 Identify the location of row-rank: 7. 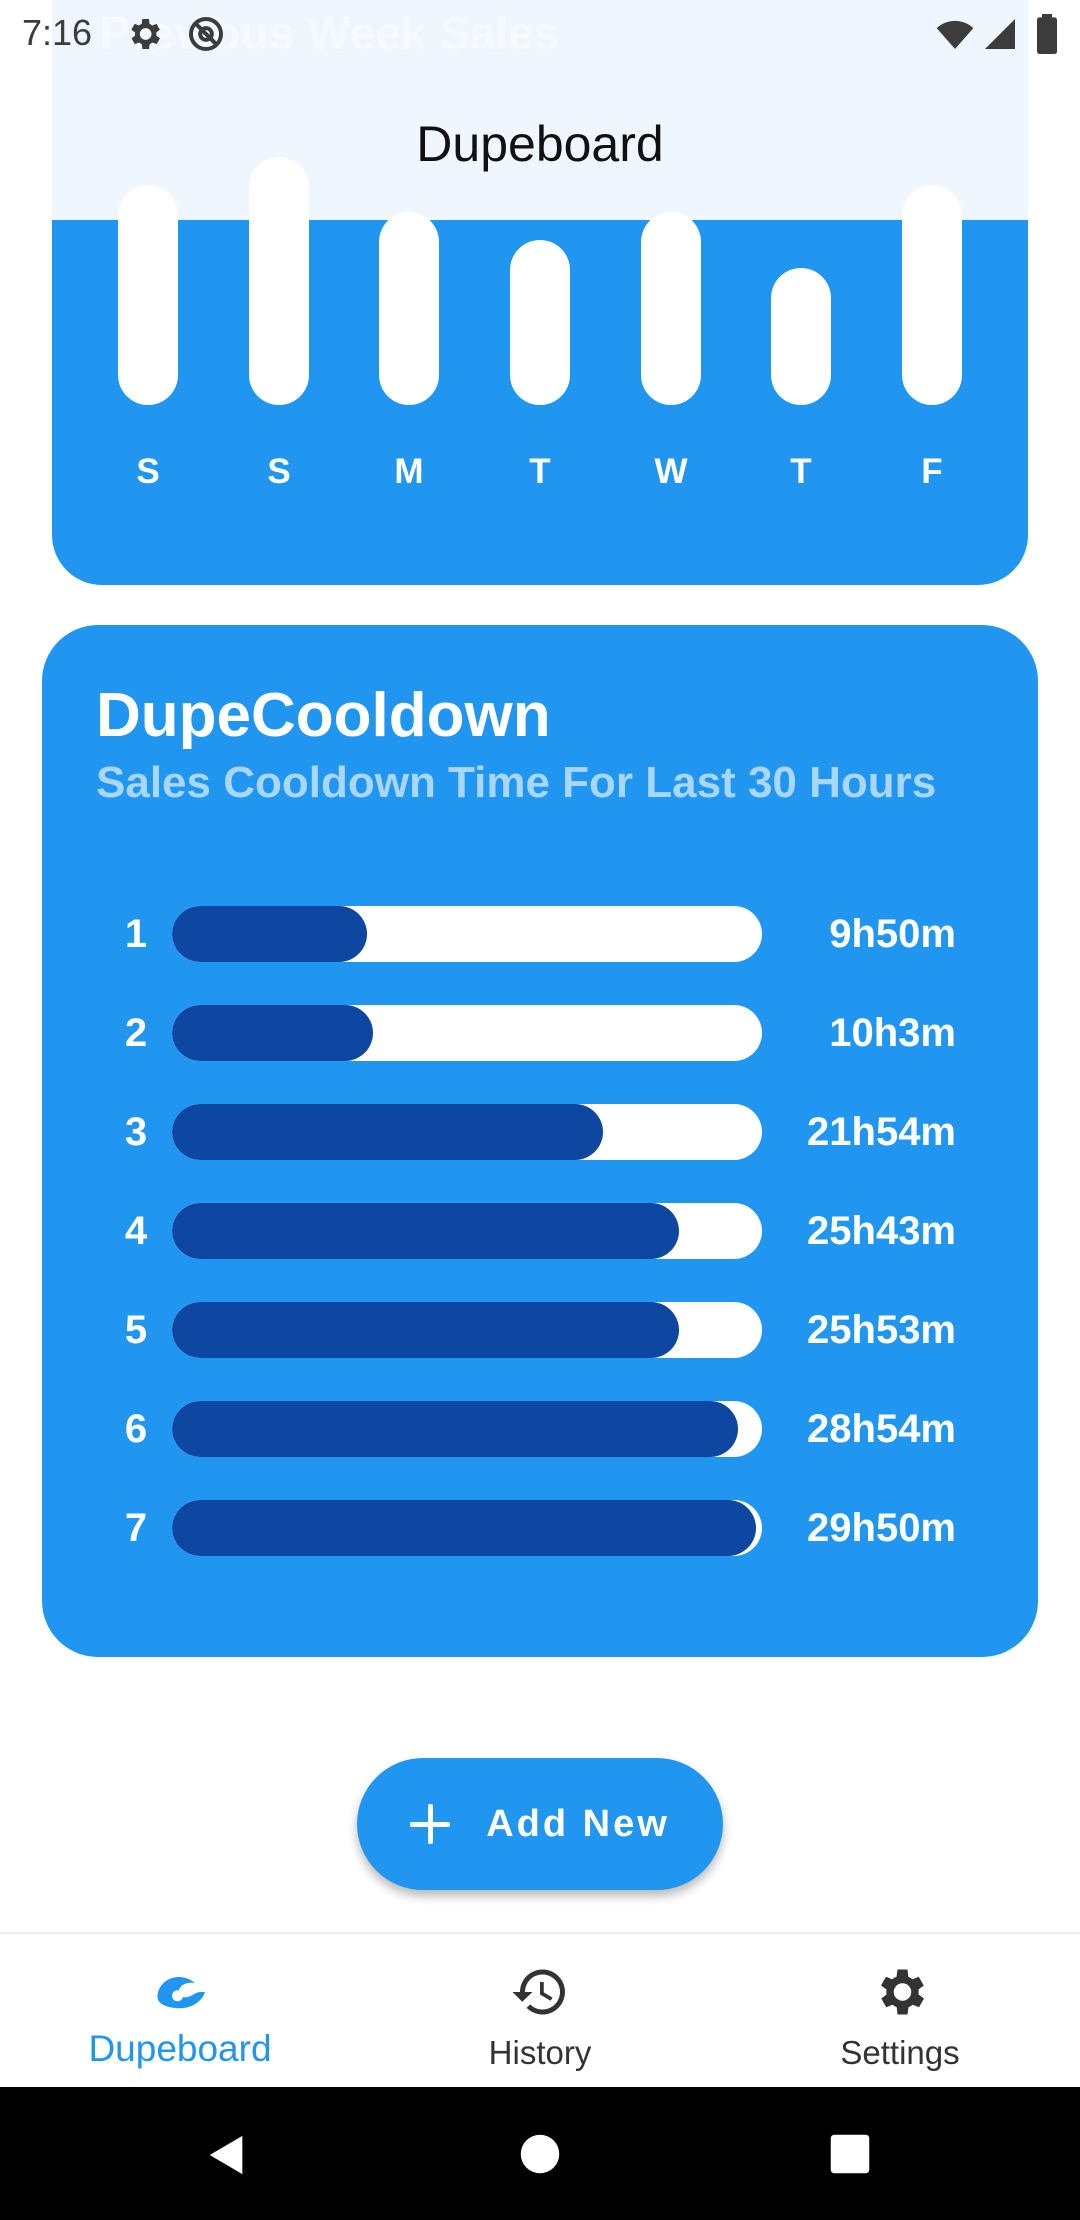
(136, 1528).